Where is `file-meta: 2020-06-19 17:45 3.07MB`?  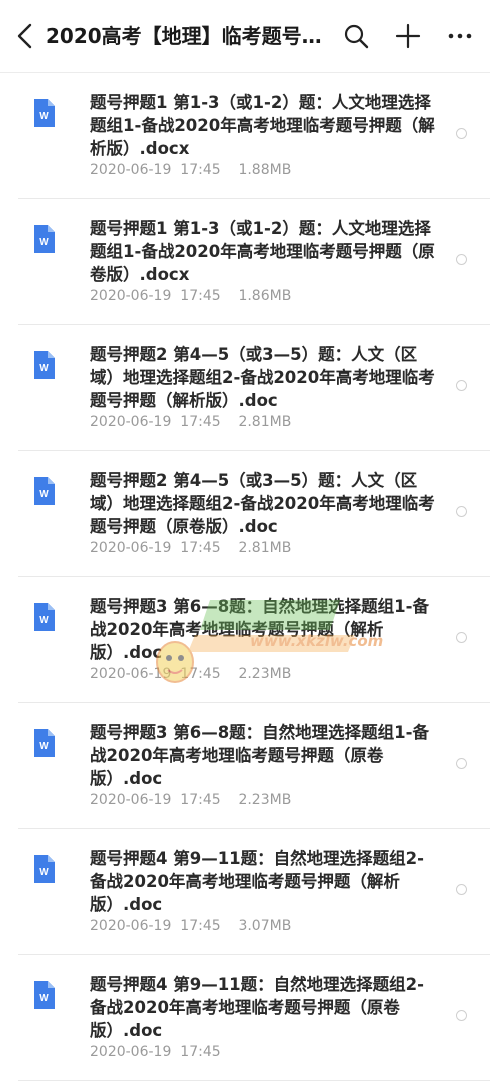
file-meta: 2020-06-19 17:45 3.07MB is located at coordinates (190, 926).